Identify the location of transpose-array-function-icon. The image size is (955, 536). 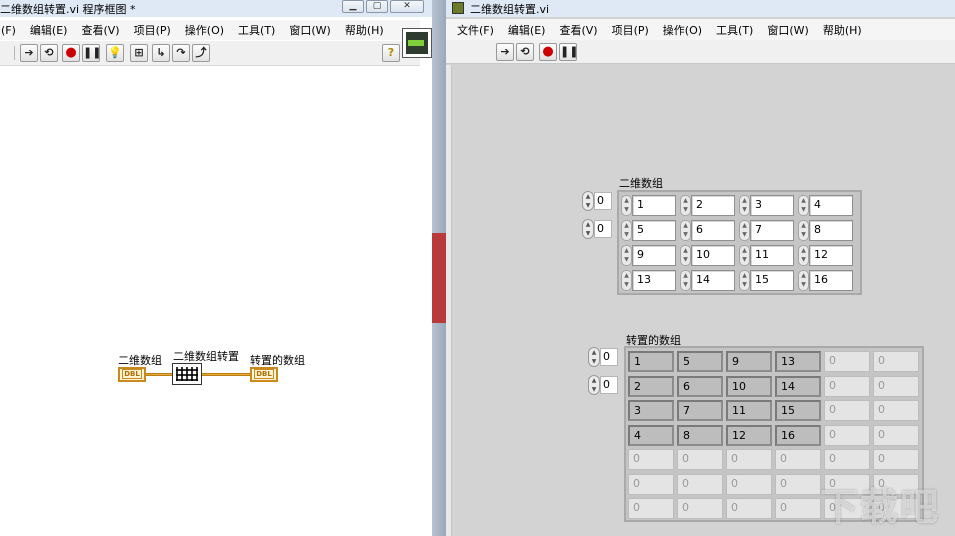
(187, 374).